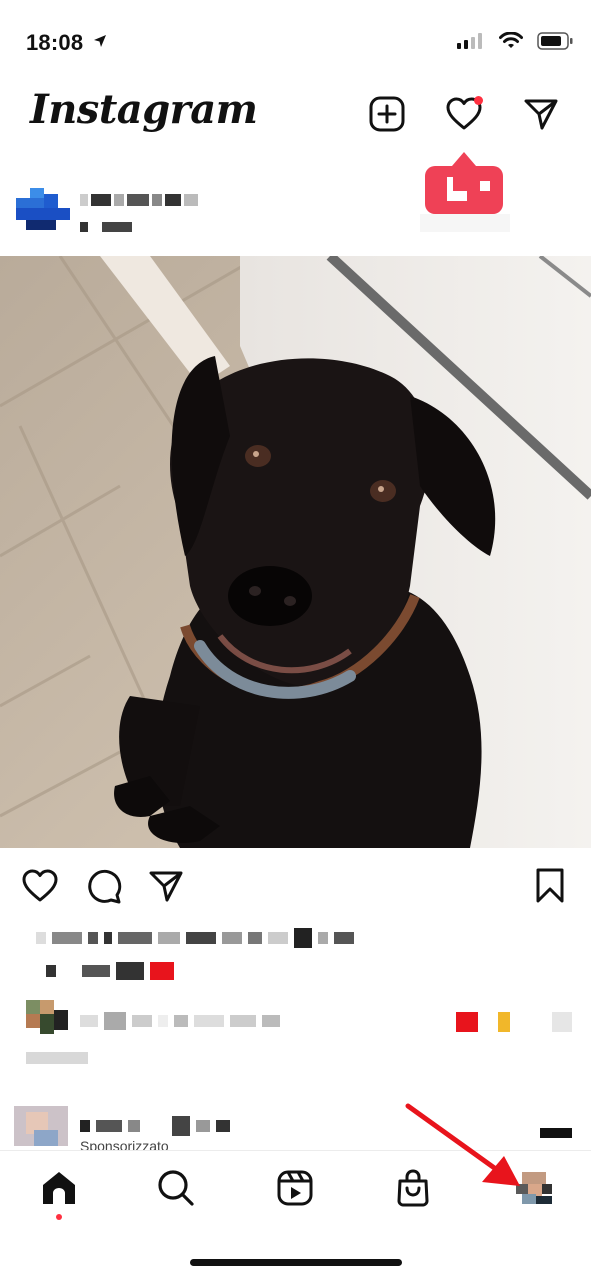  I want to click on comment-icon, so click(105, 886).